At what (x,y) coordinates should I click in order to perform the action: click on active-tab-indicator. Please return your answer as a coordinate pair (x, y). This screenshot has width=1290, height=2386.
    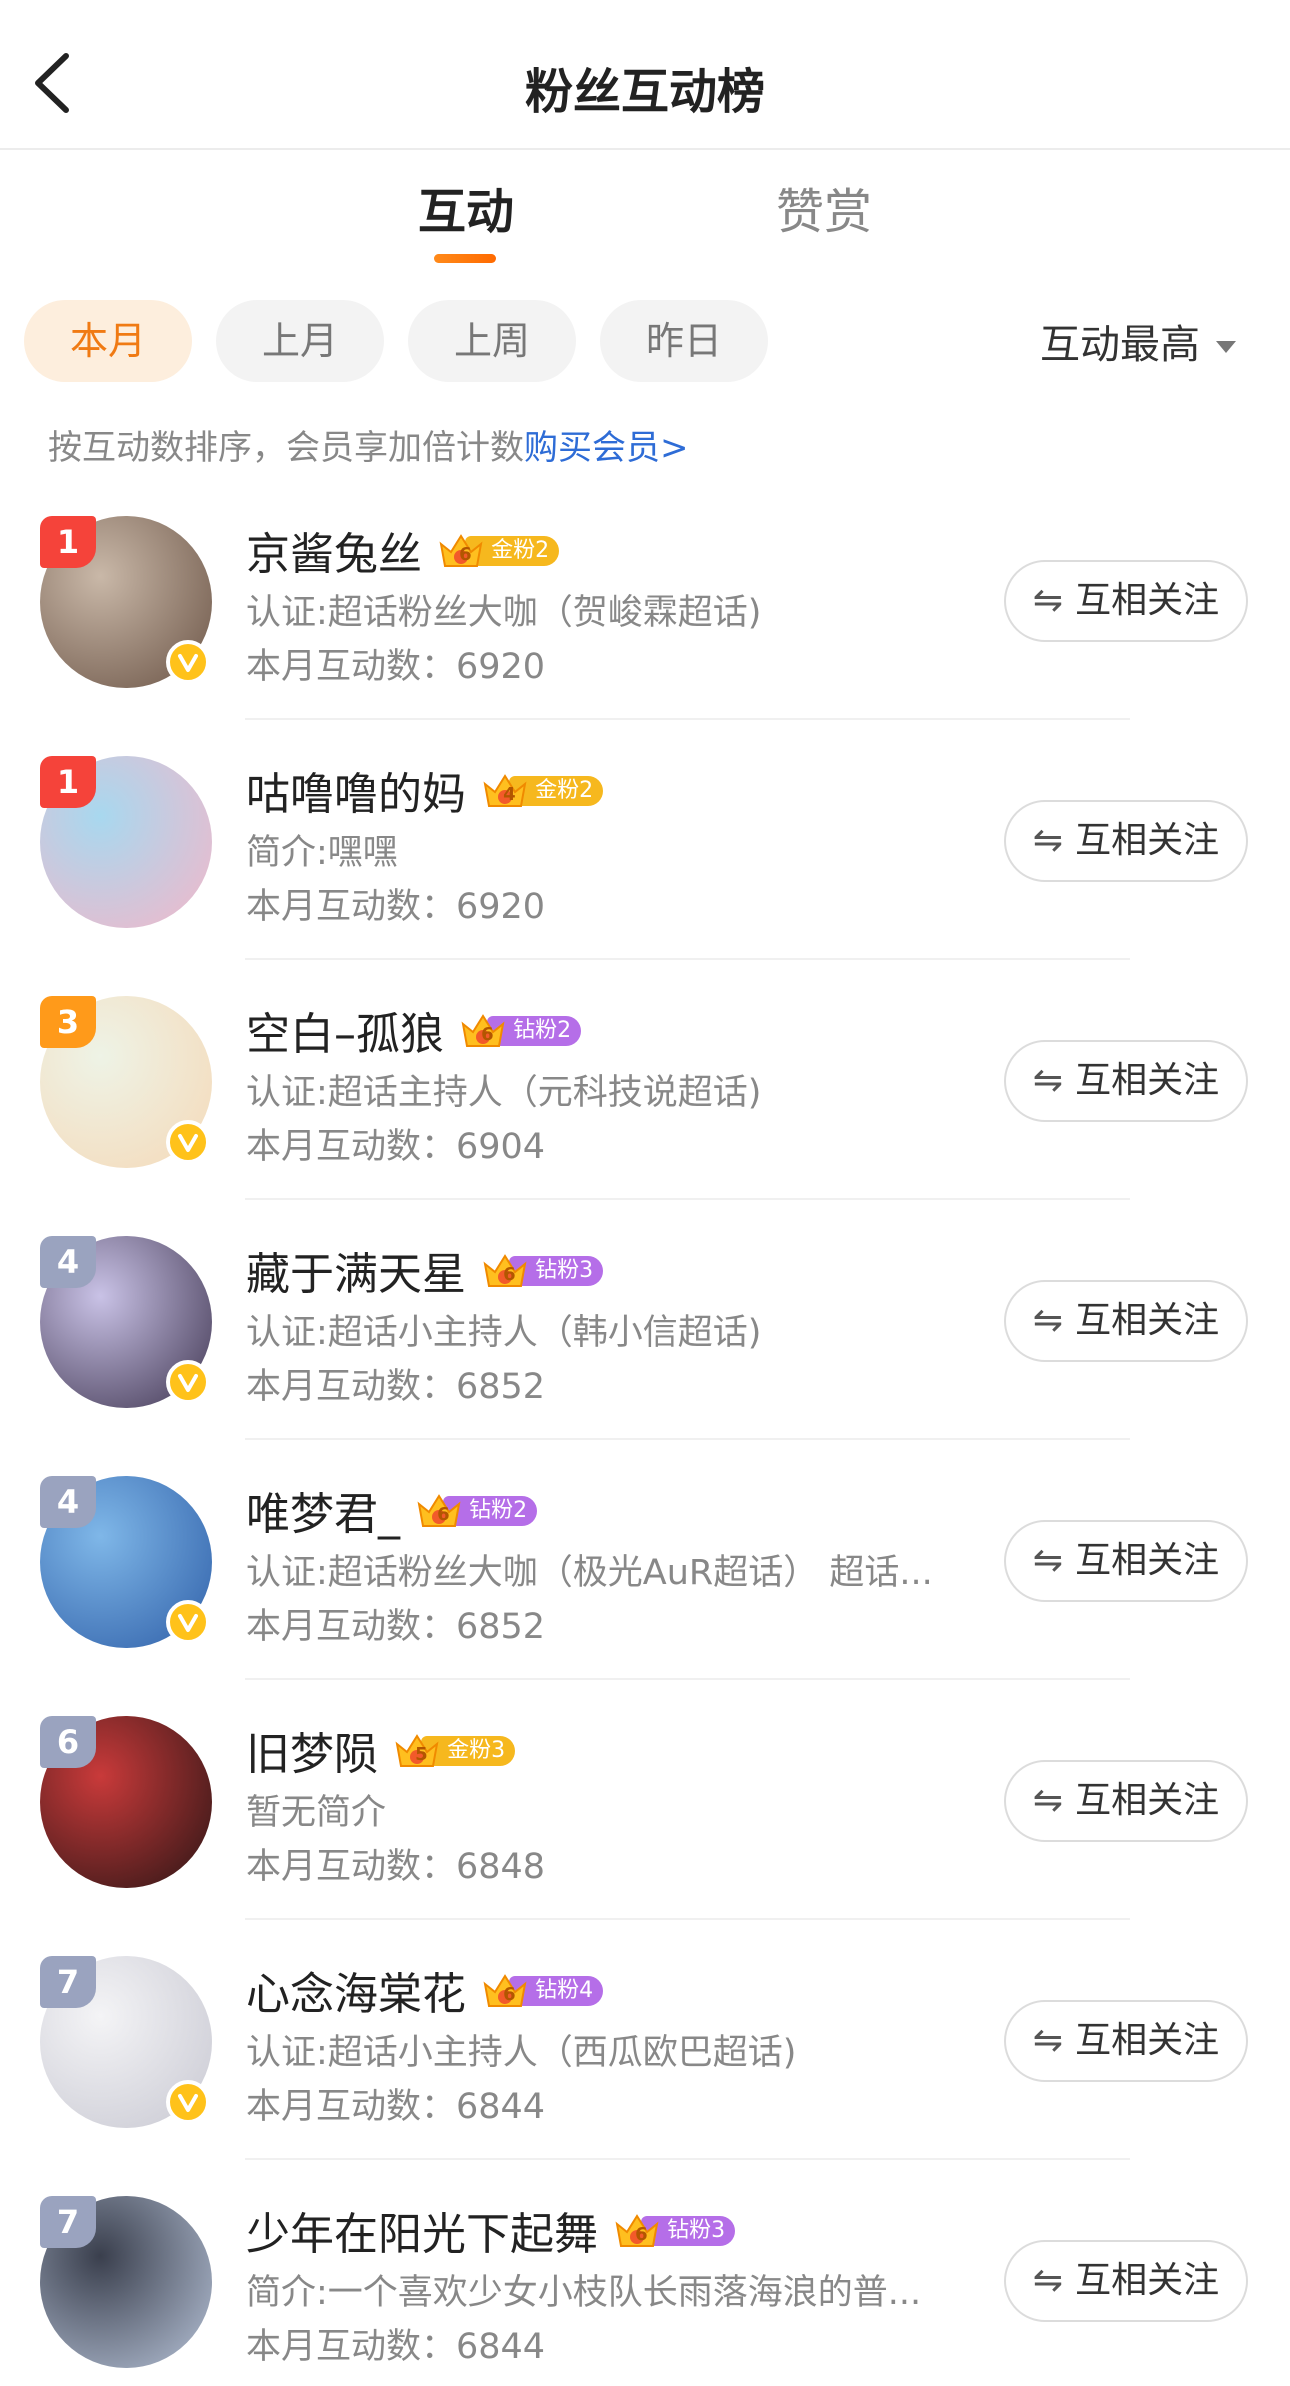
    Looking at the image, I should click on (465, 258).